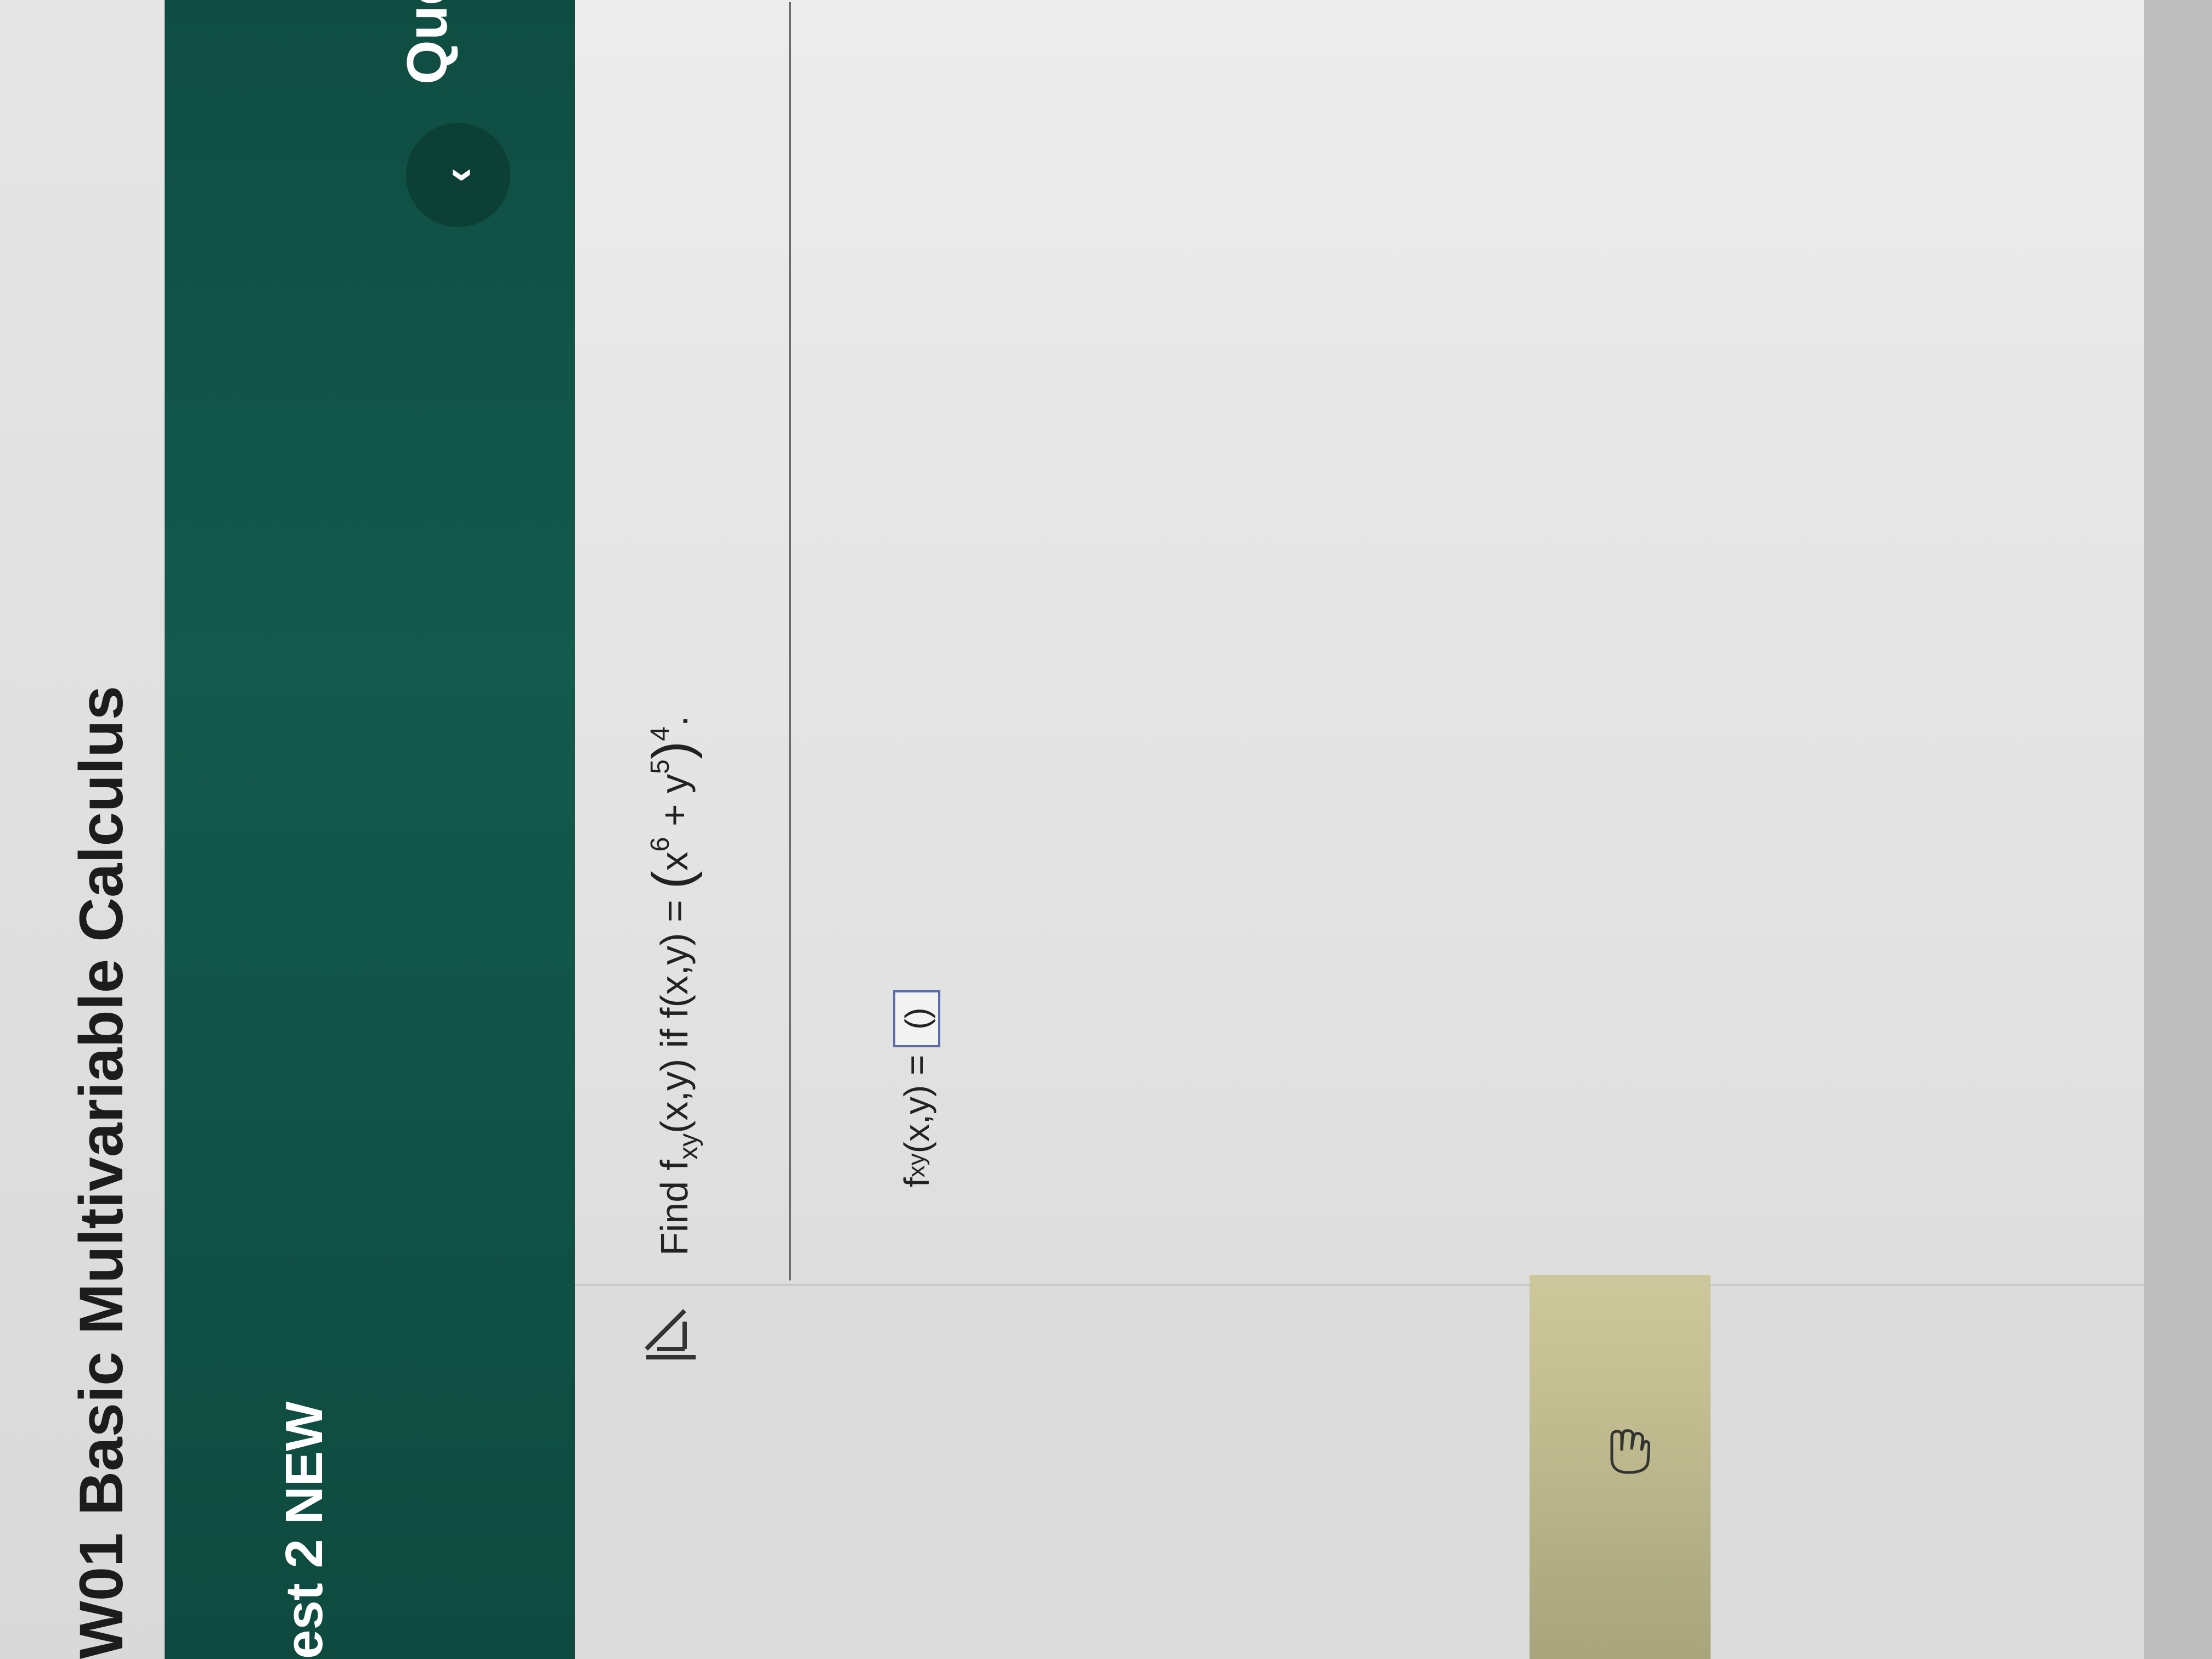  Describe the element at coordinates (672, 751) in the screenshot. I see `question-close-paren: )` at that location.